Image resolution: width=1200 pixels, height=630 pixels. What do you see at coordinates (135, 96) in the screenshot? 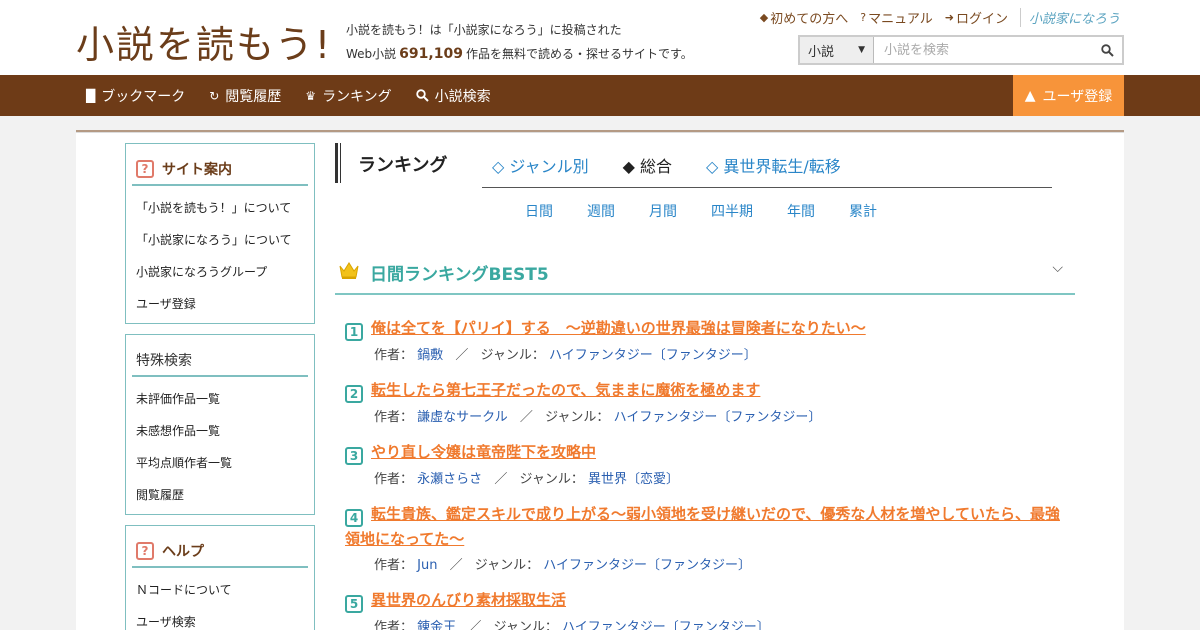
I see `nav-bookmark: █ ブックマーク` at bounding box center [135, 96].